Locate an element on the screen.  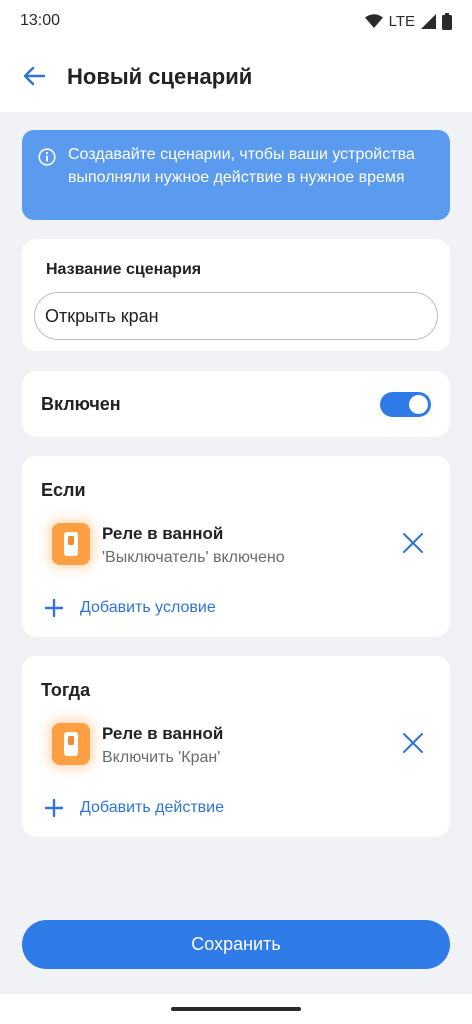
action-device-name: Реле в ванной is located at coordinates (163, 733).